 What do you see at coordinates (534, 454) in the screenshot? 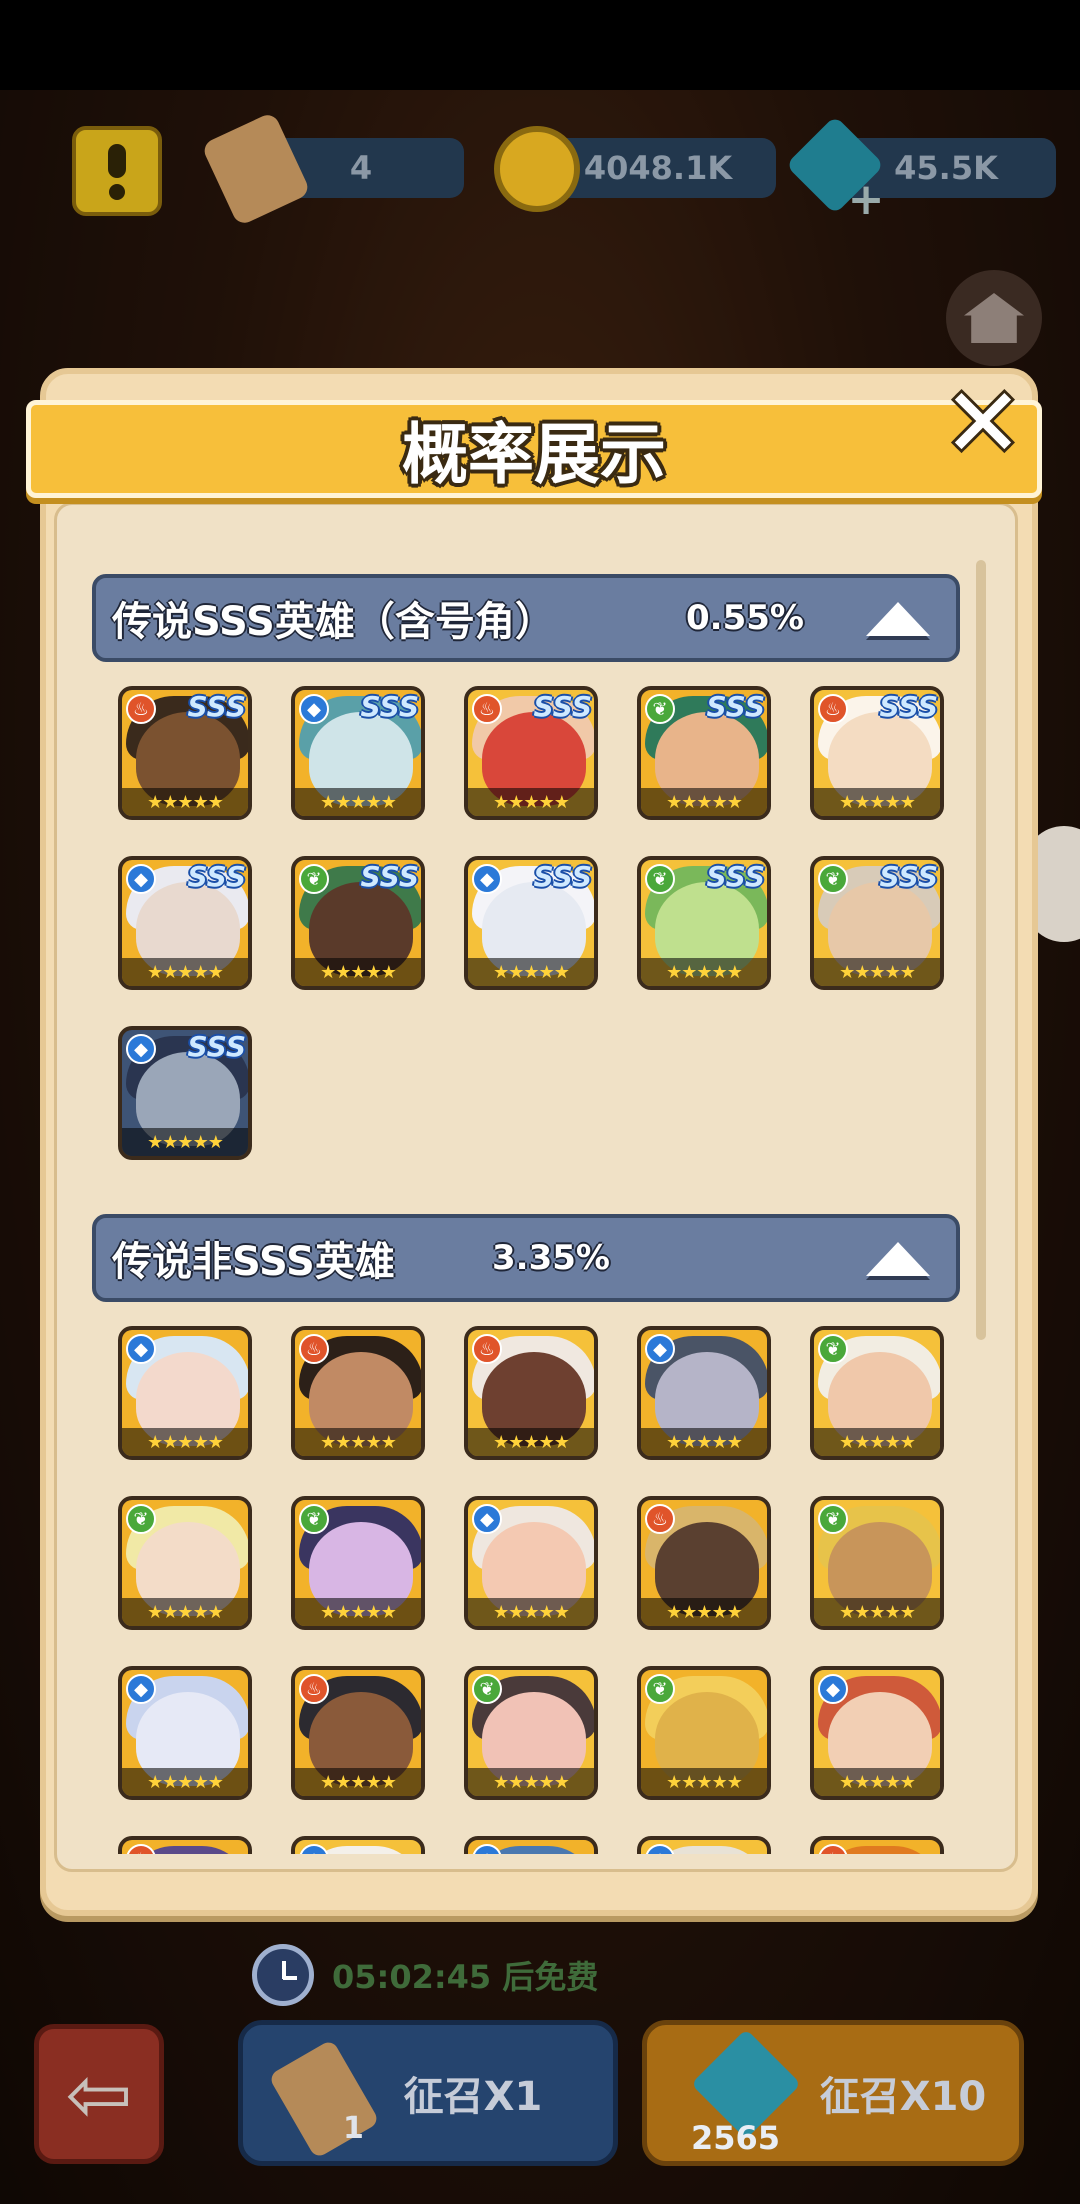
I see `dialog-title: 概率展示` at bounding box center [534, 454].